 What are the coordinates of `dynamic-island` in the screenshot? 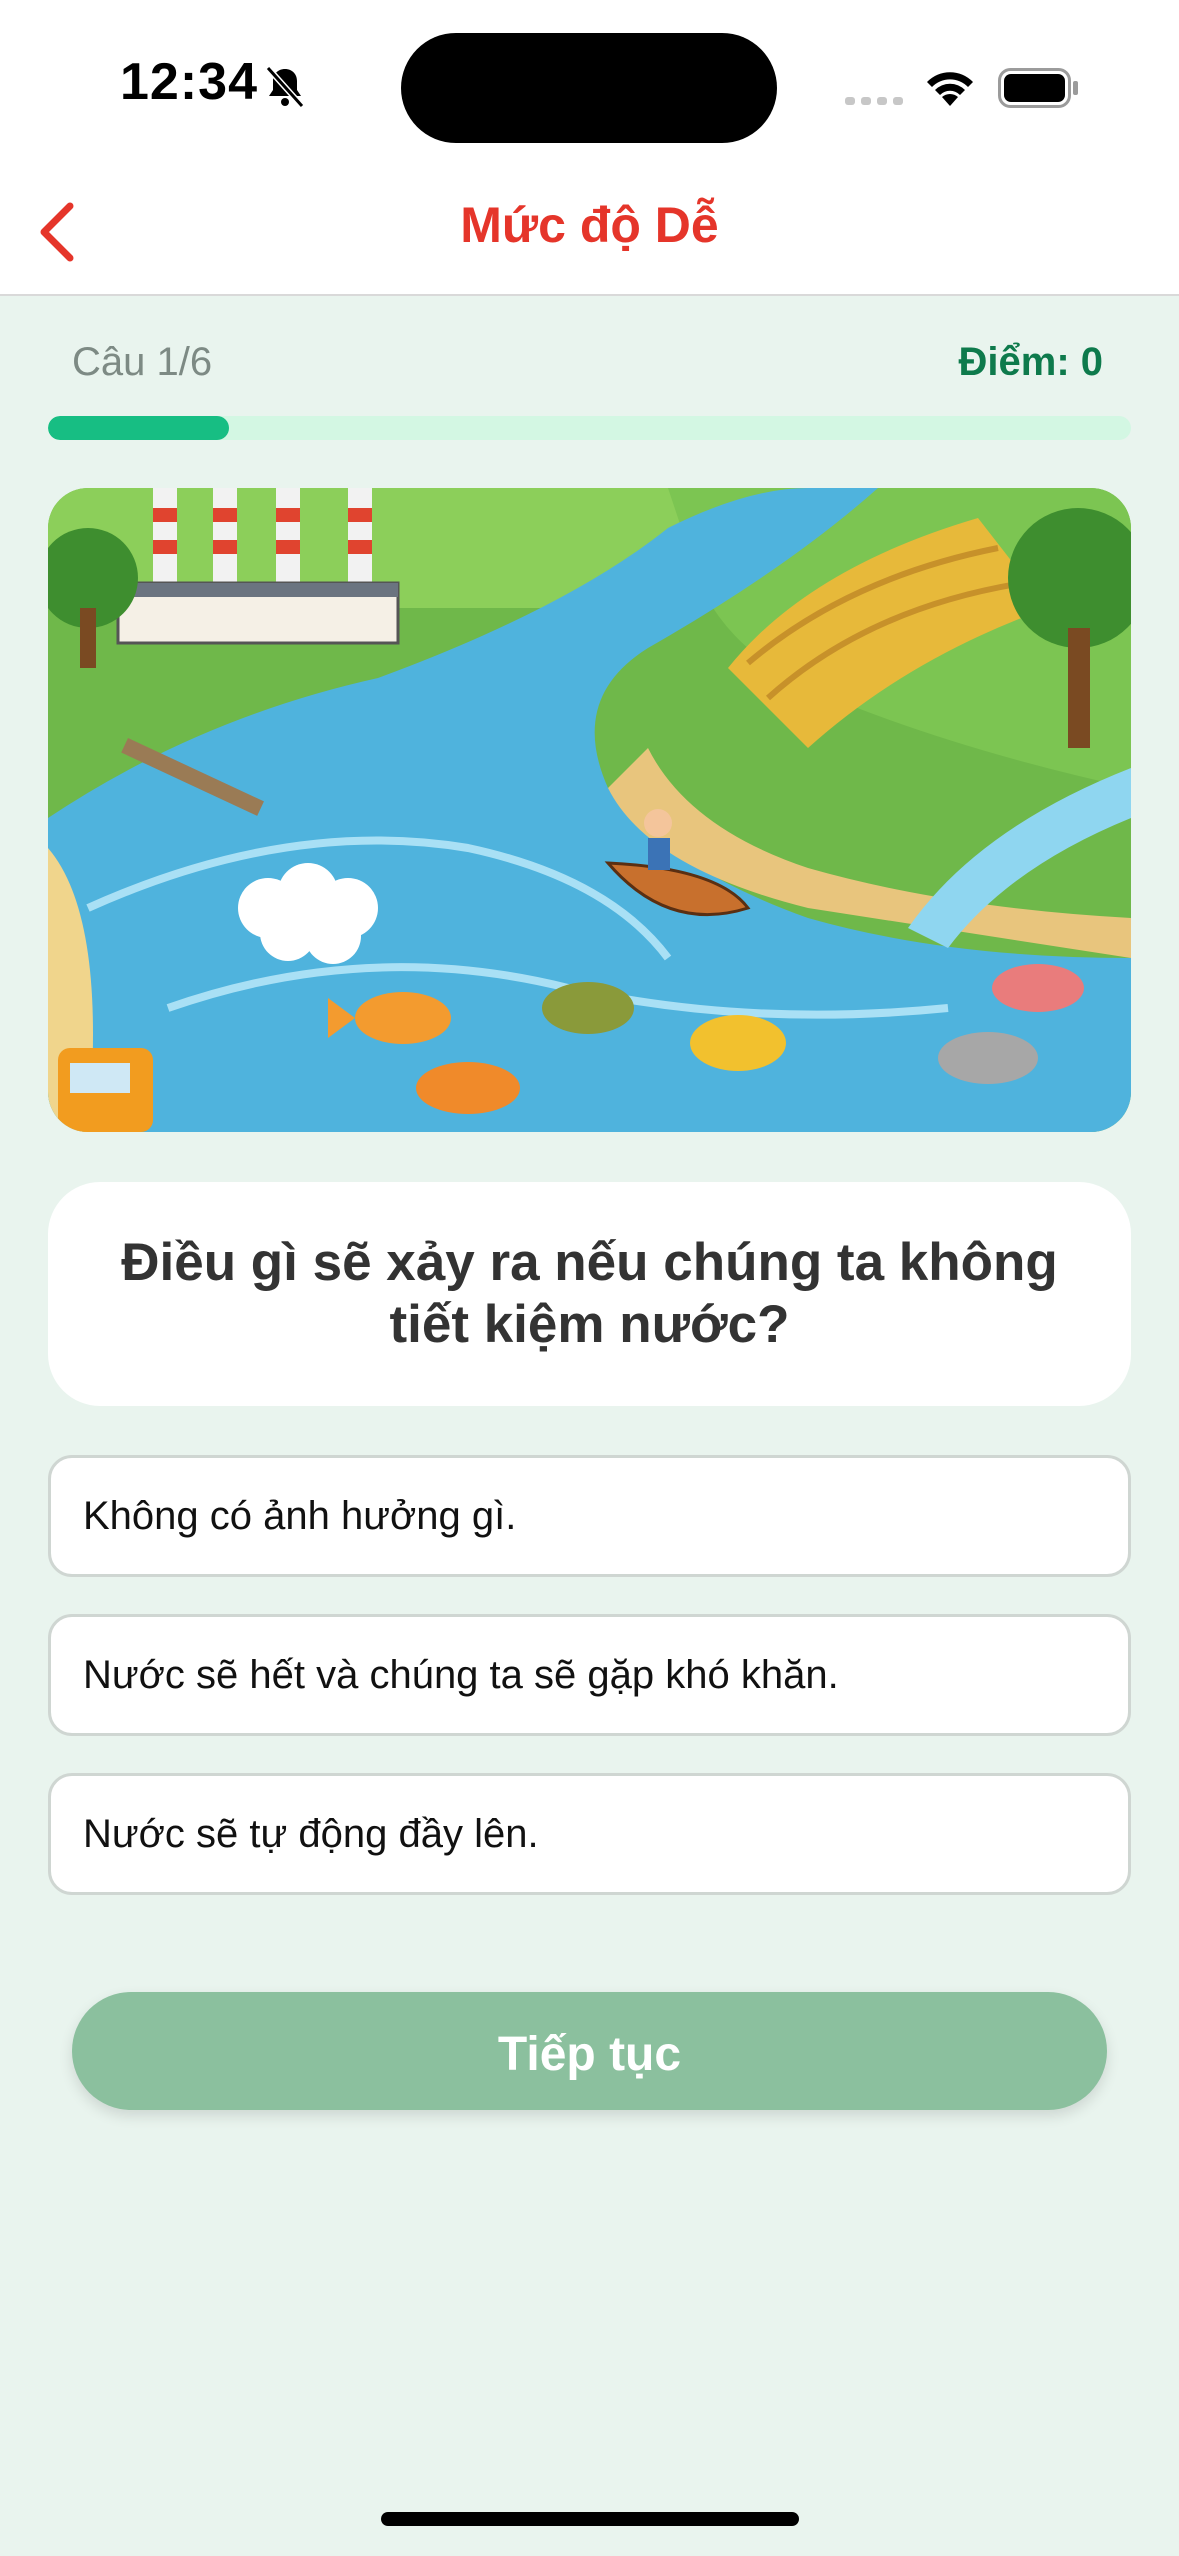 It's located at (589, 88).